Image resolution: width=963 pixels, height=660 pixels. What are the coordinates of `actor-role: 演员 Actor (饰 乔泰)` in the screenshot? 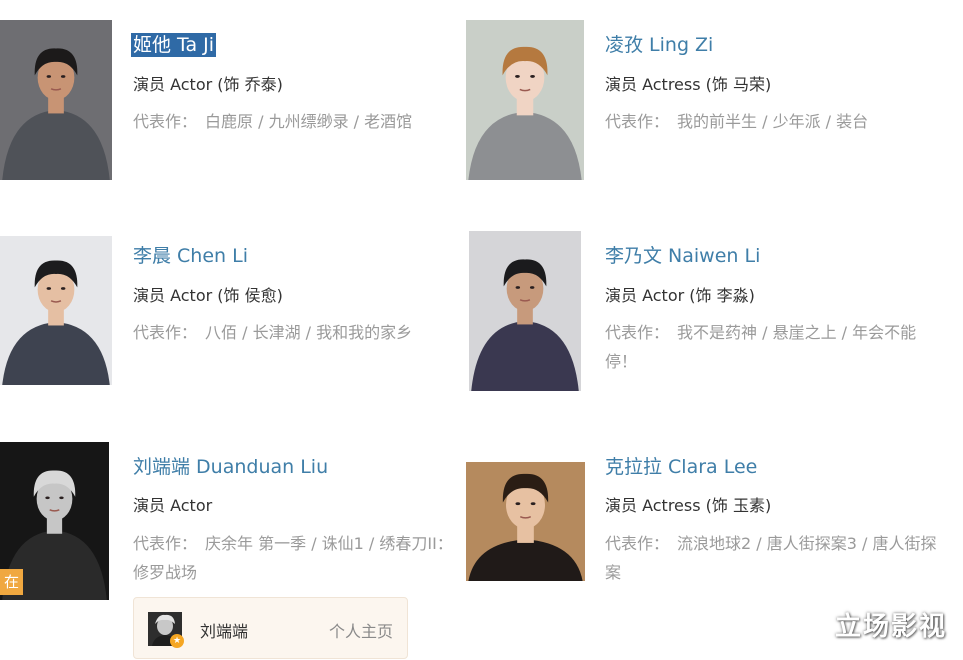 It's located at (208, 84).